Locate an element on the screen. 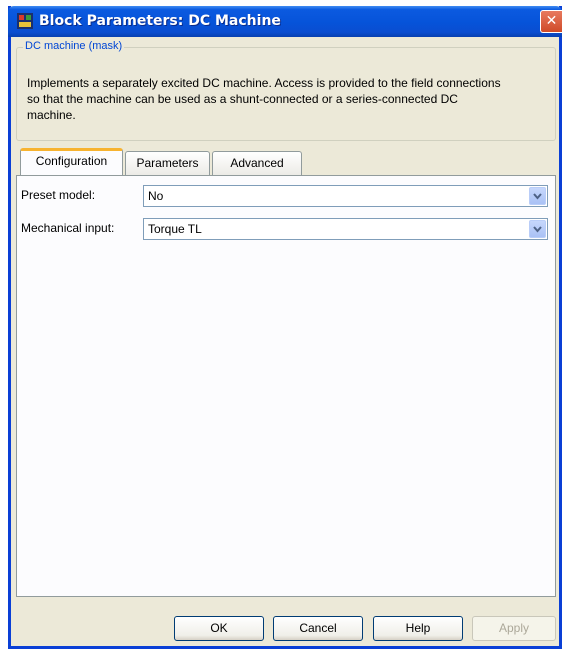  mask-group-title: DC machine (mask) is located at coordinates (74, 46).